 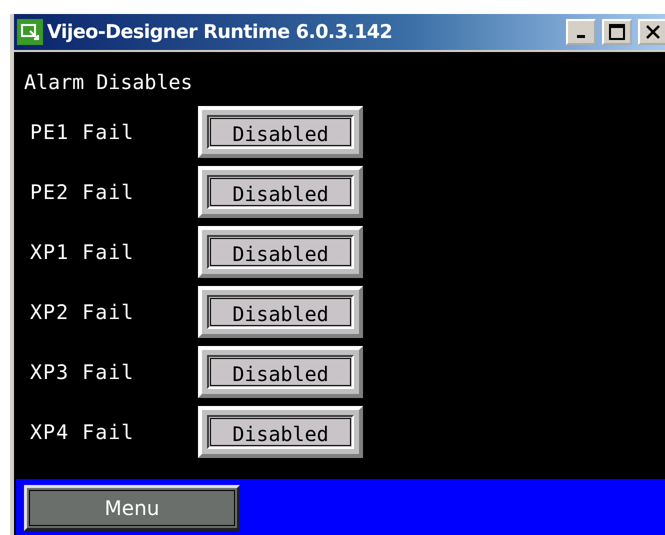 I want to click on alarm-label: PE2 Fail, so click(x=82, y=192).